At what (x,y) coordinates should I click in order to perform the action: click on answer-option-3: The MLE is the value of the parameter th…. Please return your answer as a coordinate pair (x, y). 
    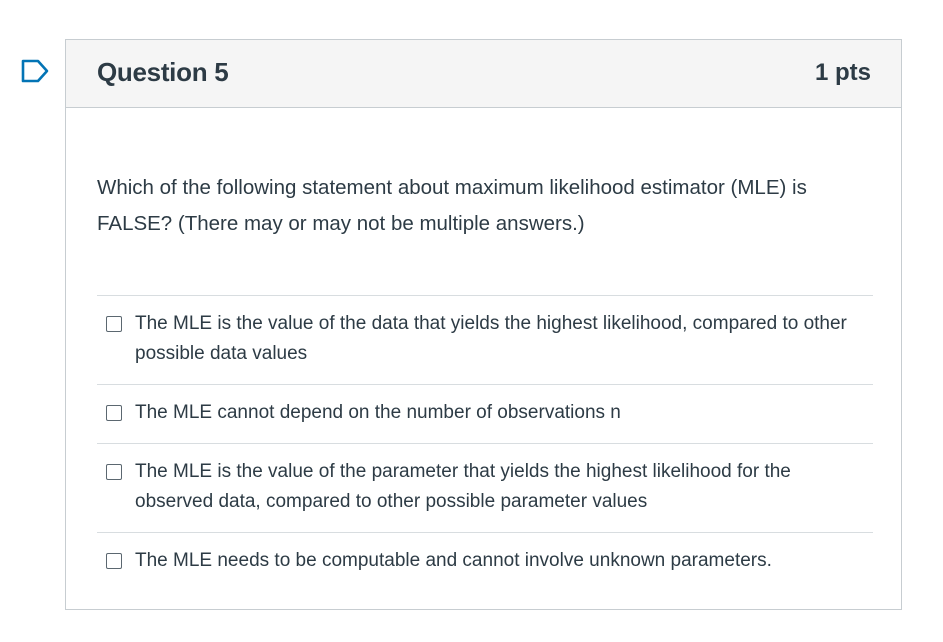
    Looking at the image, I should click on (485, 487).